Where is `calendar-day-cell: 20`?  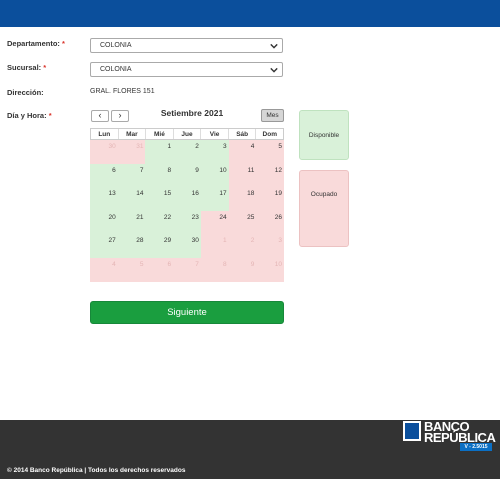 calendar-day-cell: 20 is located at coordinates (104, 222).